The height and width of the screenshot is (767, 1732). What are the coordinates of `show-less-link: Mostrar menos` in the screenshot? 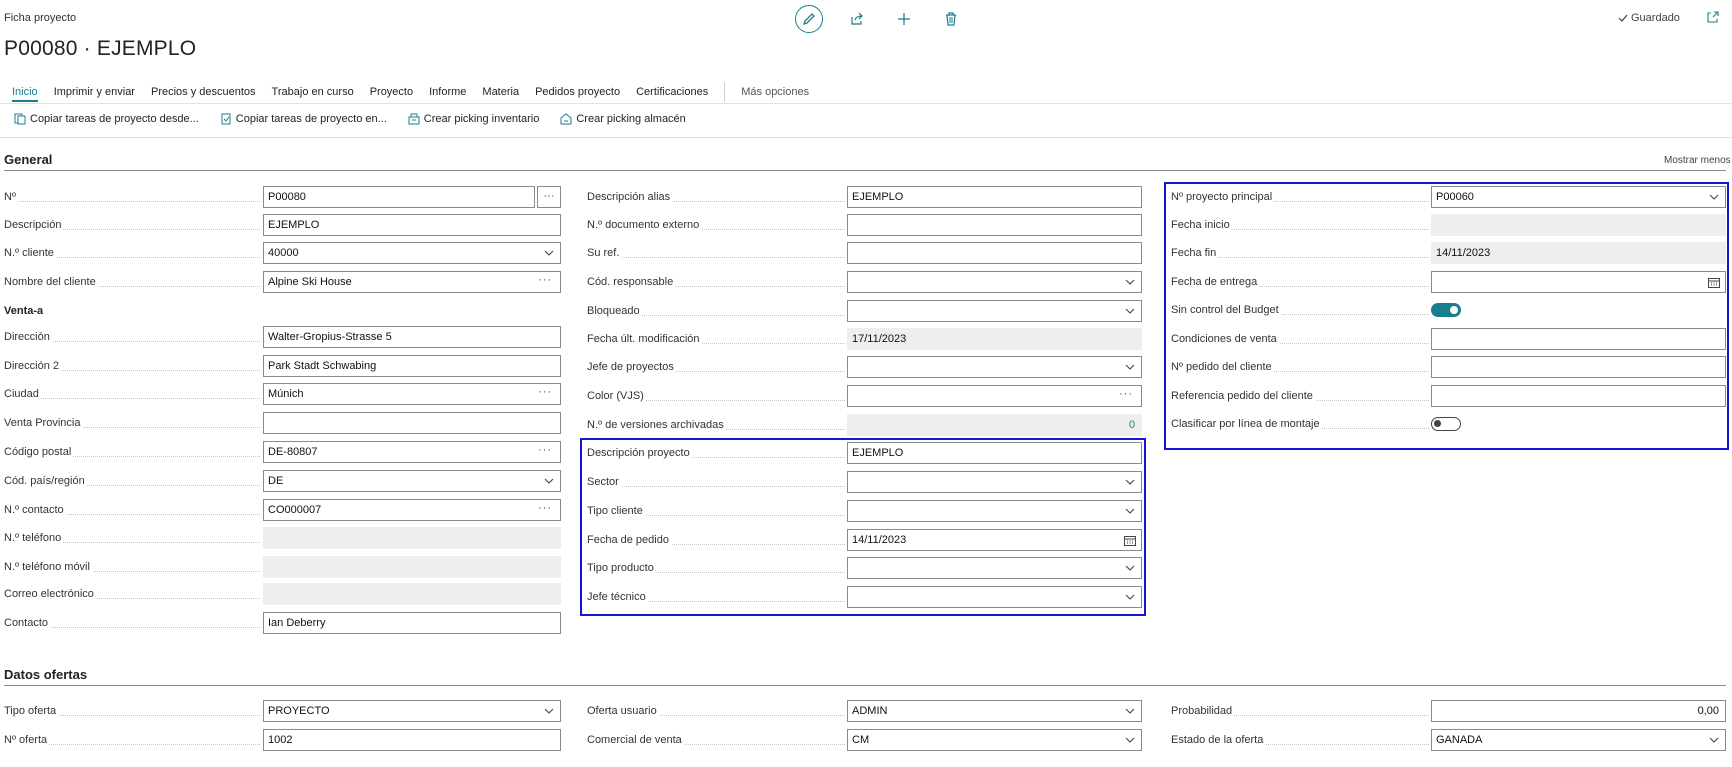 It's located at (1697, 160).